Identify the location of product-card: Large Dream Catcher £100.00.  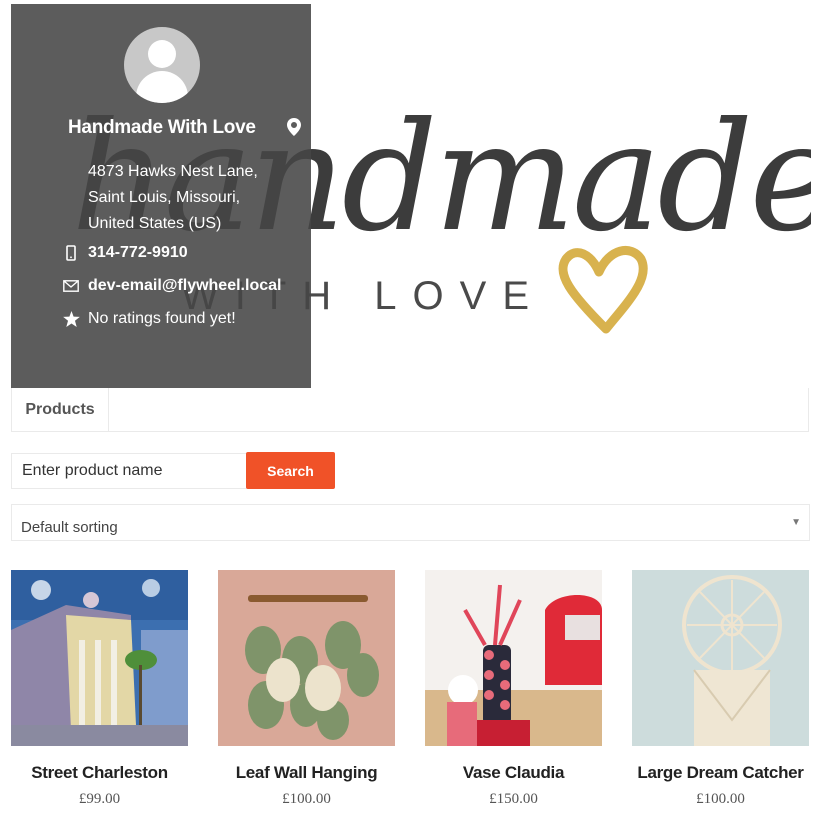
(720, 689).